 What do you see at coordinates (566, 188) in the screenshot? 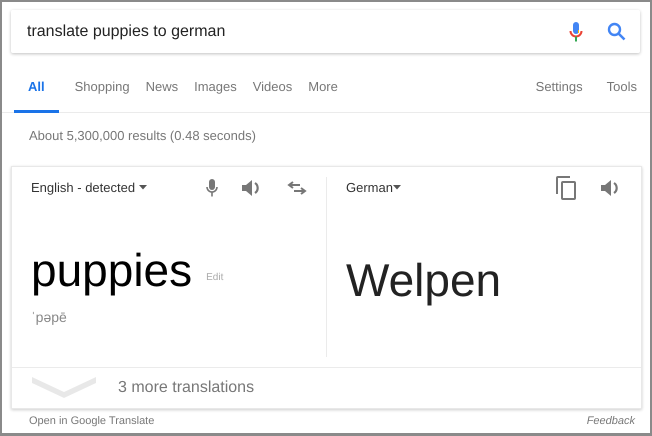
I see `copy-icon` at bounding box center [566, 188].